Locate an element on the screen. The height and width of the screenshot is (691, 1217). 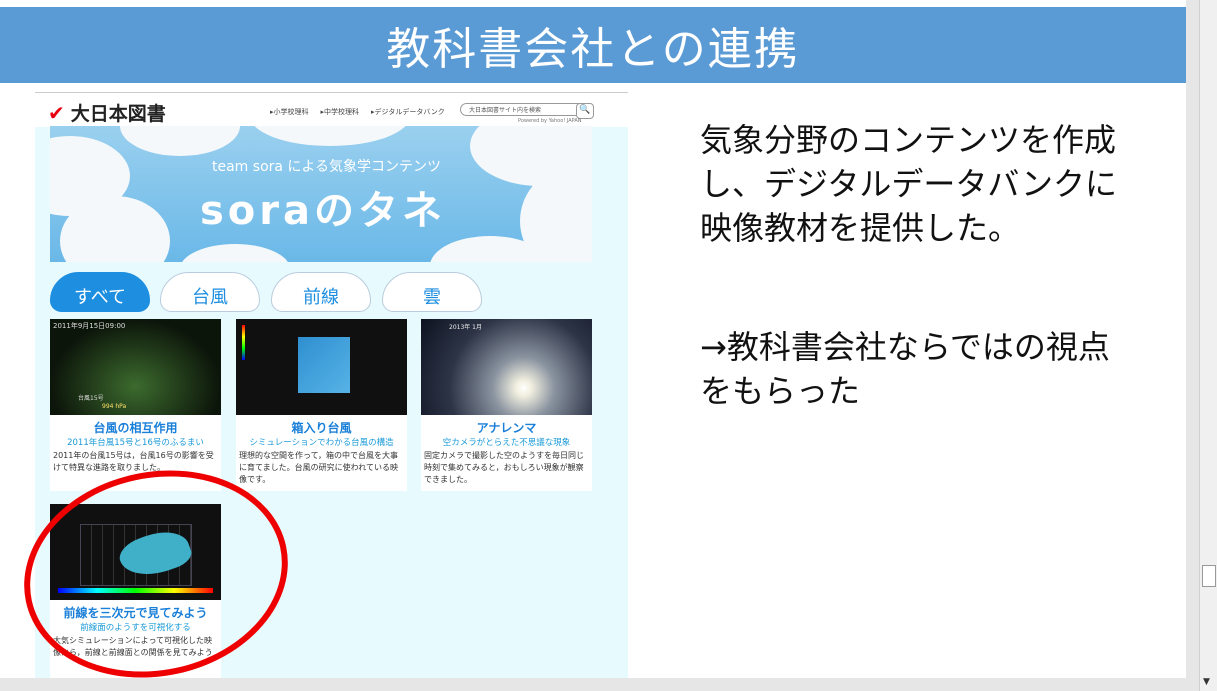
slide-title: 教科書会社との連携 is located at coordinates (593, 49).